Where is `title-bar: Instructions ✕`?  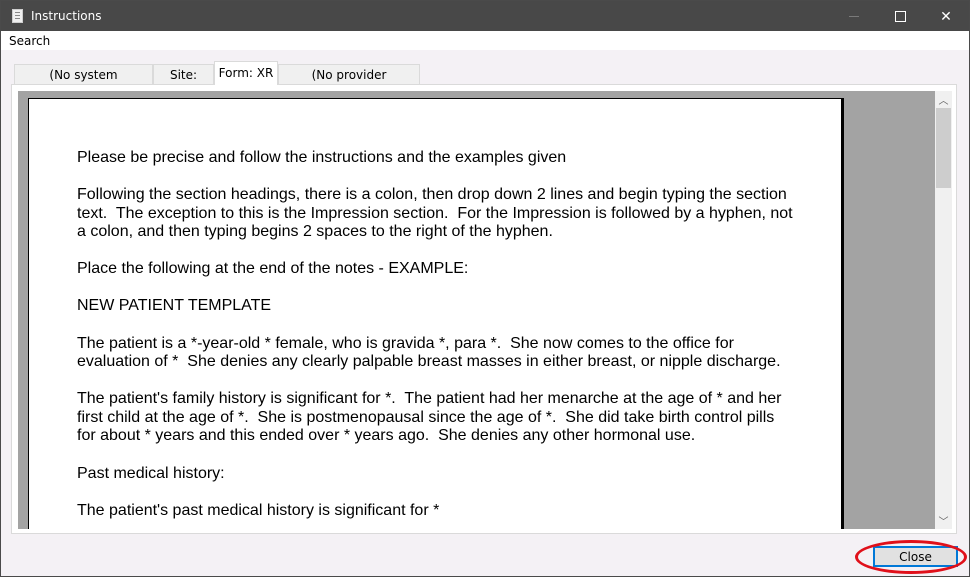 title-bar: Instructions ✕ is located at coordinates (485, 16).